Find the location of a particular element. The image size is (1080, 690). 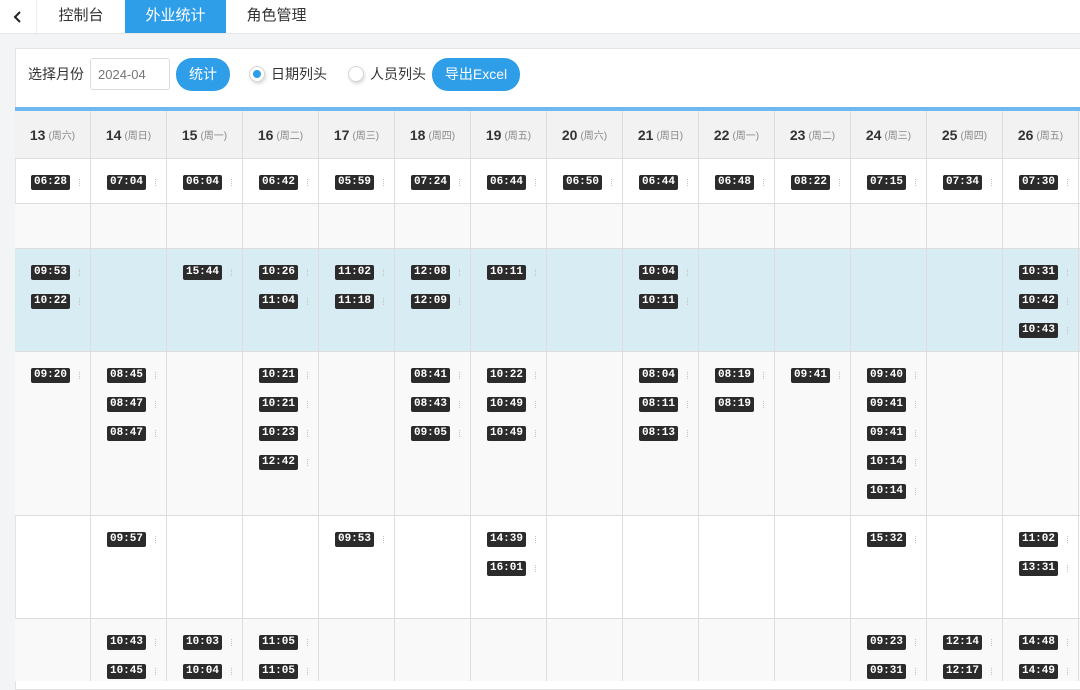

time-cell: 07:04 is located at coordinates (129, 181).